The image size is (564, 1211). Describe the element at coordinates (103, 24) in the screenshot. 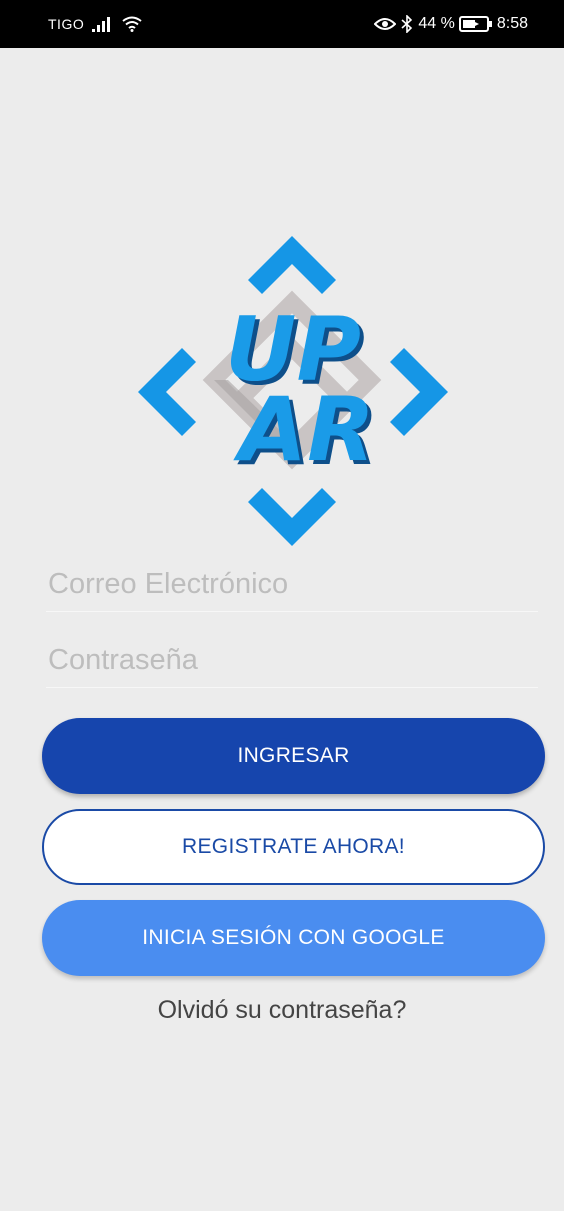

I see `signal-icon` at that location.